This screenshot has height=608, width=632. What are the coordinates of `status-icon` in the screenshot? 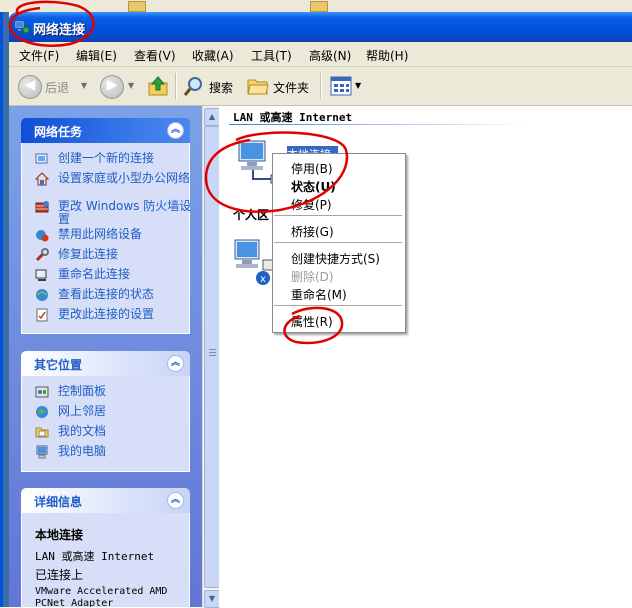 It's located at (42, 295).